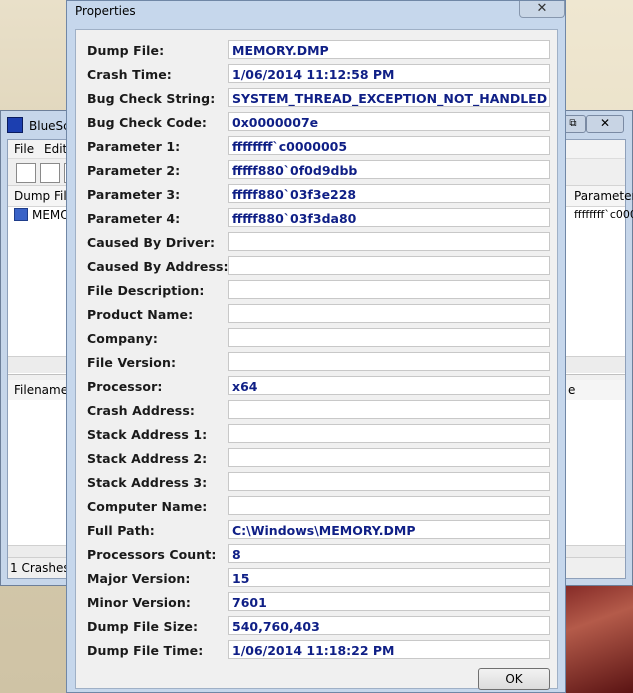 This screenshot has height=693, width=633. Describe the element at coordinates (290, 146) in the screenshot. I see `property-value: ffffffff`c0000005` at that location.